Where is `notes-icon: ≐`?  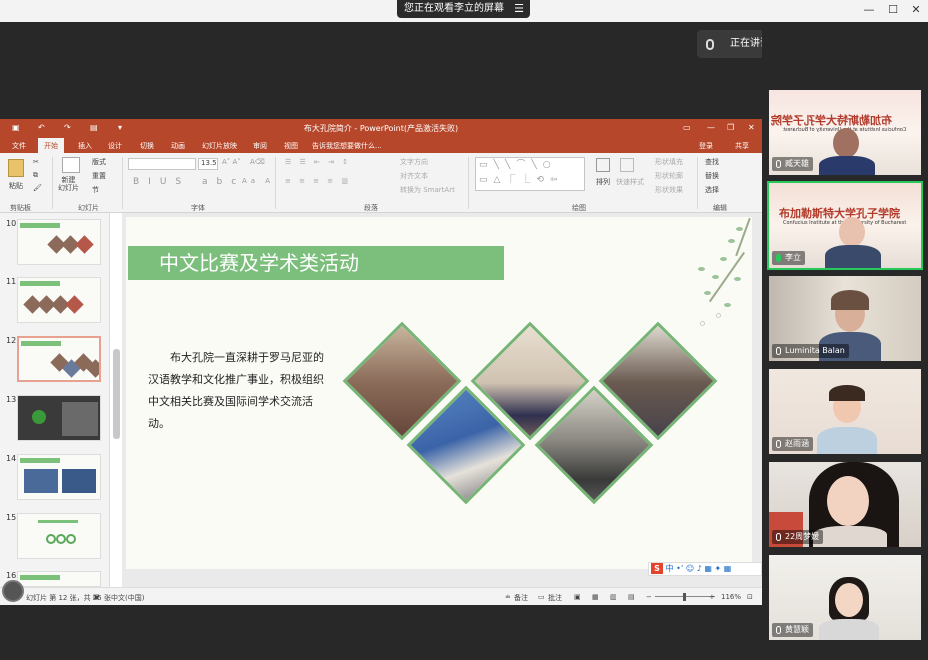 notes-icon: ≐ is located at coordinates (508, 597).